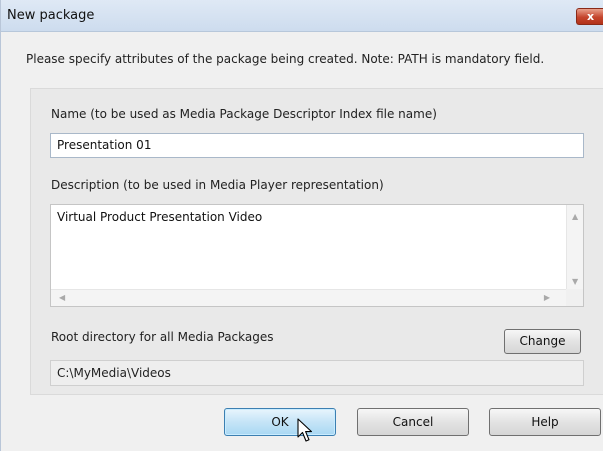 Image resolution: width=603 pixels, height=451 pixels. Describe the element at coordinates (305, 430) in the screenshot. I see `mouse-pointer-icon` at that location.